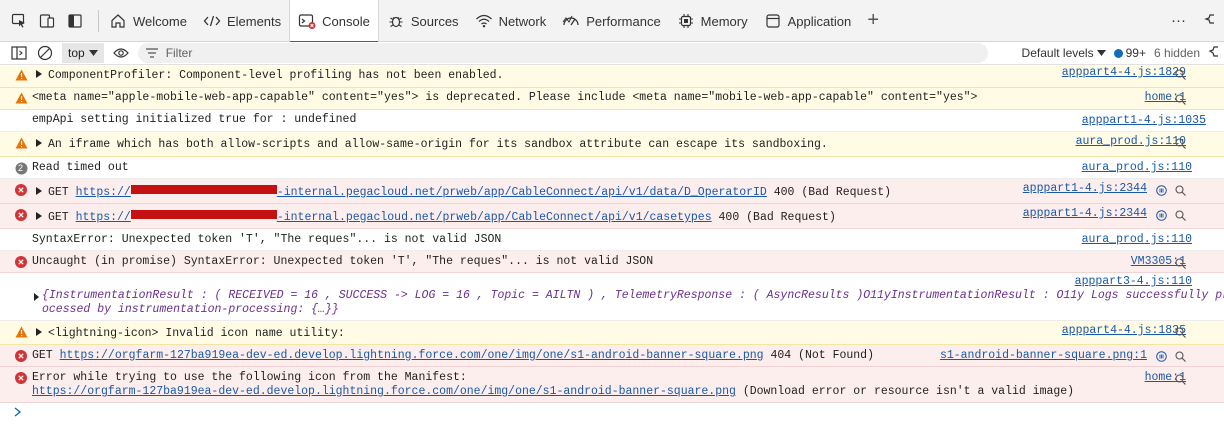 The image size is (1224, 430). I want to click on tab-network: Network, so click(511, 21).